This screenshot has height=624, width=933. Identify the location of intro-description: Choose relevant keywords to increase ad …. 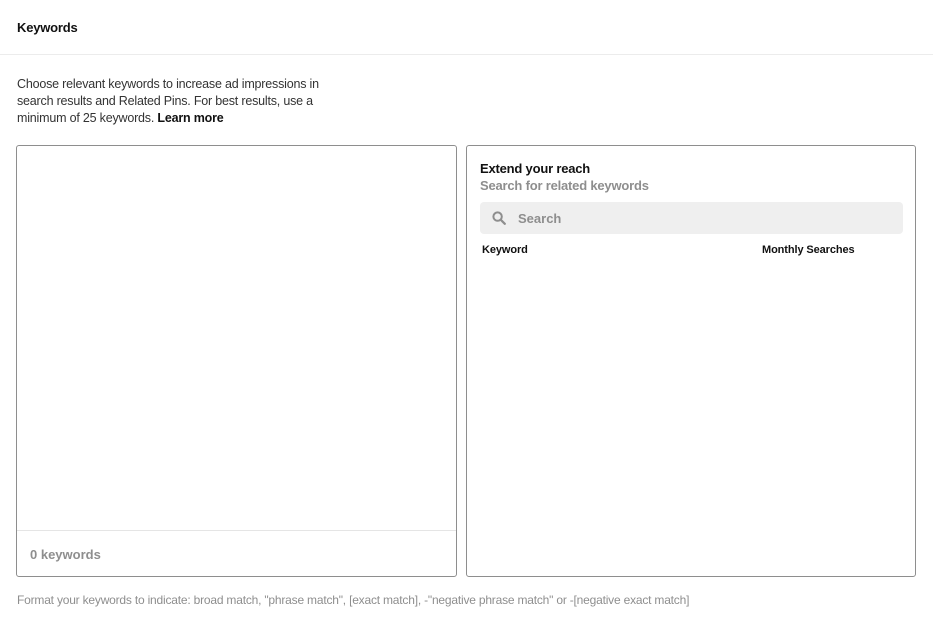
(172, 101).